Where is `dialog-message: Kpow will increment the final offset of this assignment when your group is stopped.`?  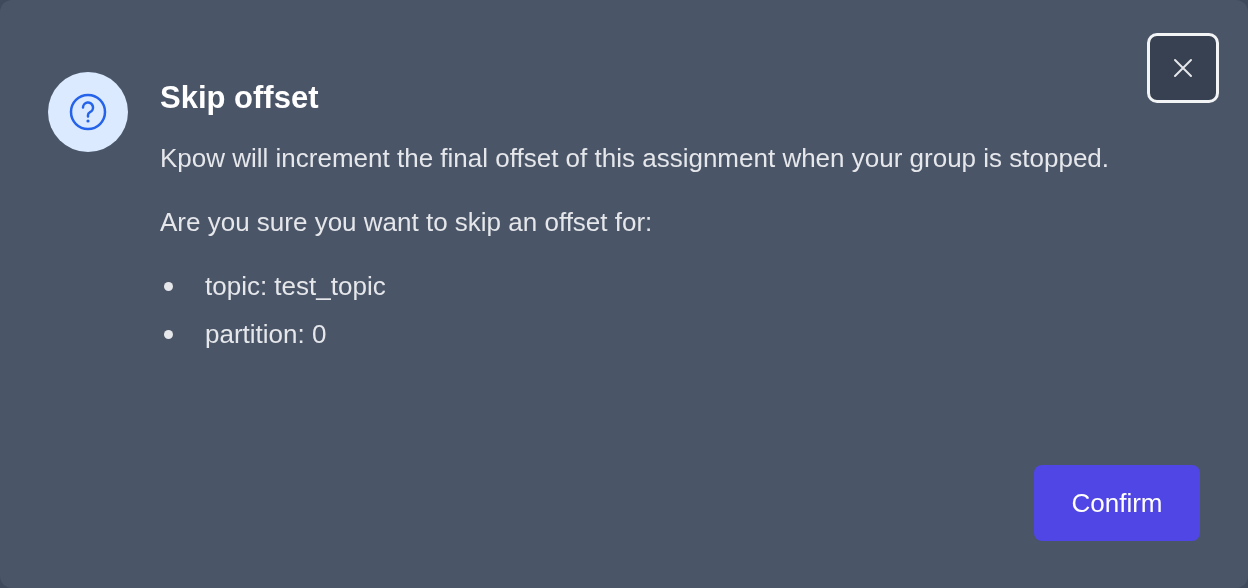
dialog-message: Kpow will increment the final offset of this assignment when your group is stopped. is located at coordinates (635, 158).